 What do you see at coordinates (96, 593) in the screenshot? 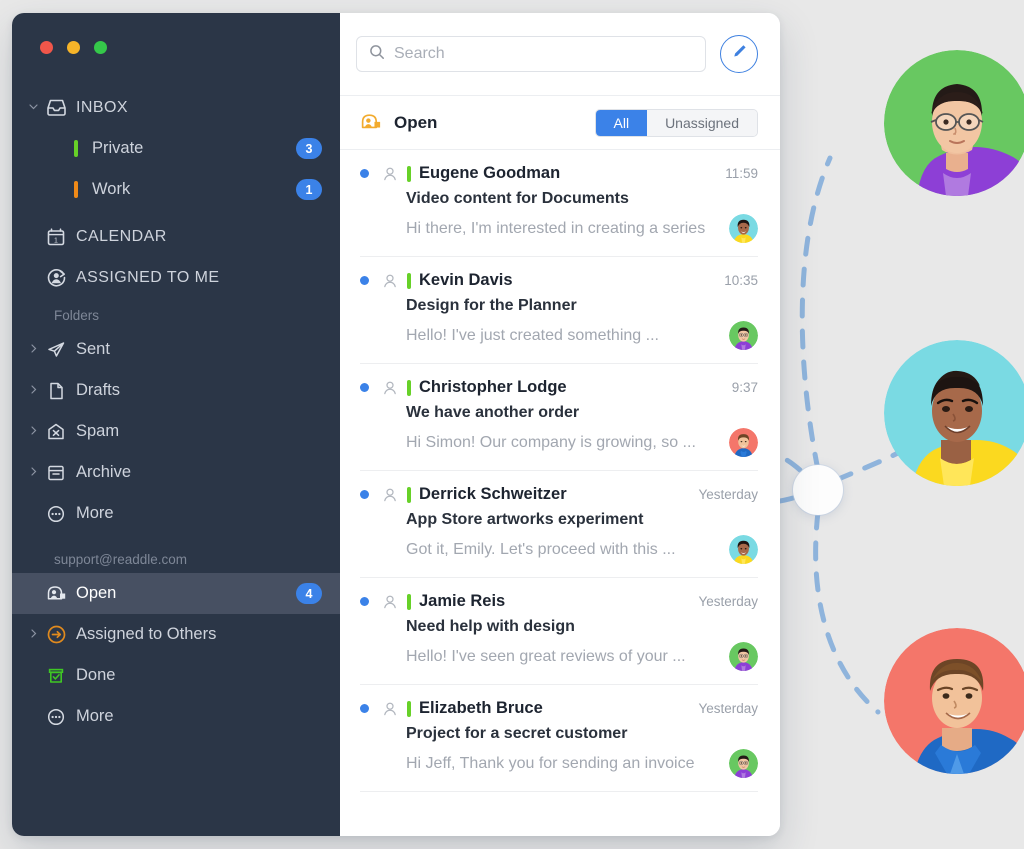
I see `sidebar-open-label: Open` at bounding box center [96, 593].